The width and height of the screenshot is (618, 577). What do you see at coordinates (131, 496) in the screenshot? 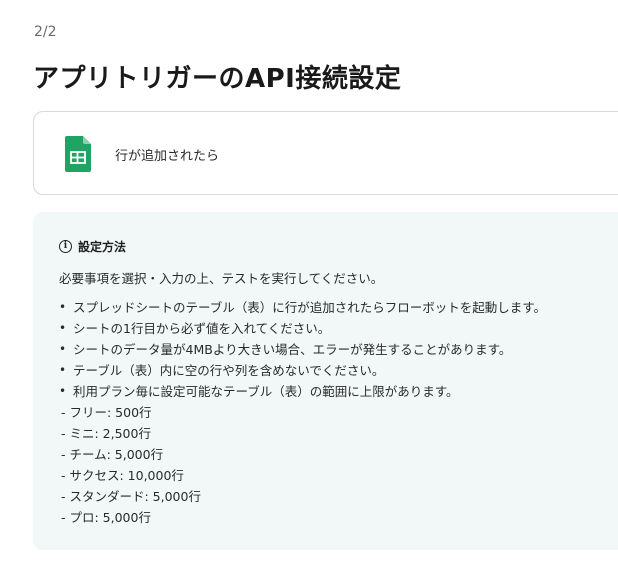
I see `plan-limit-item: - スタンダード: 5,000行` at bounding box center [131, 496].